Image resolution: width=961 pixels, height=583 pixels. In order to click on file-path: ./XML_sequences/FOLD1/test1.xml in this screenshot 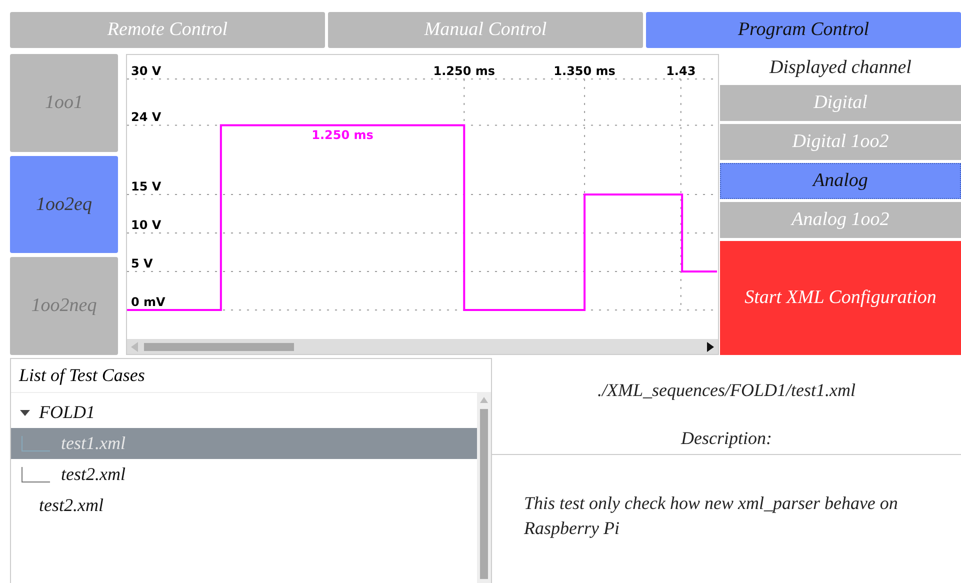, I will do `click(726, 390)`.